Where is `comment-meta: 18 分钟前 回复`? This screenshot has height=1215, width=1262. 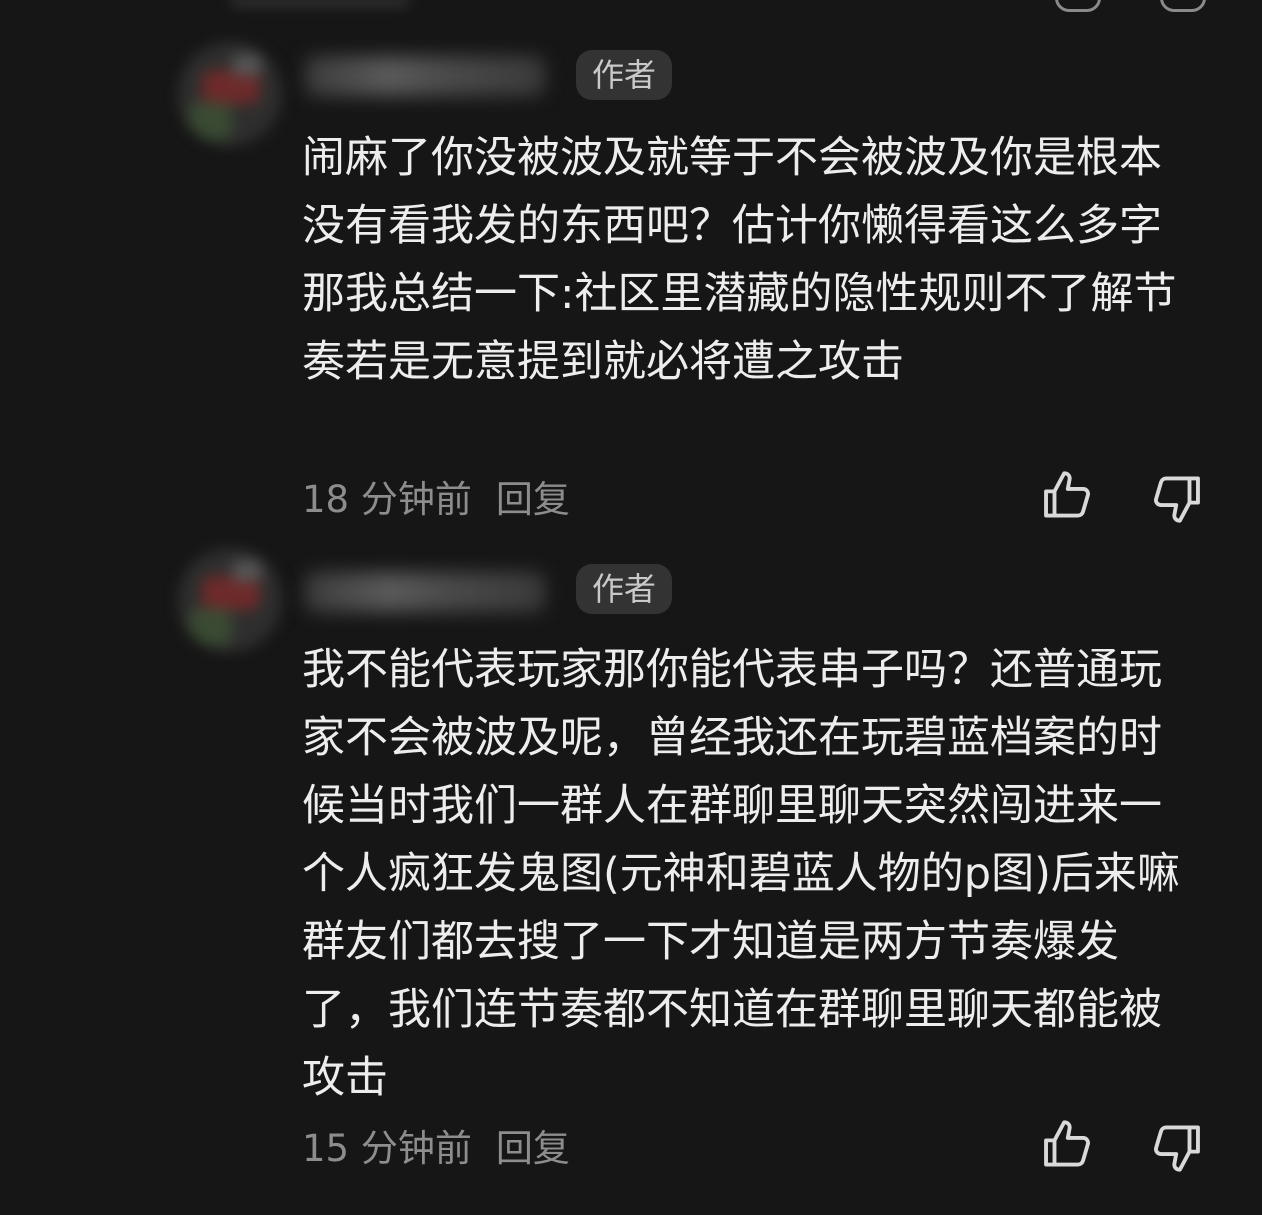 comment-meta: 18 分钟前 回复 is located at coordinates (436, 500).